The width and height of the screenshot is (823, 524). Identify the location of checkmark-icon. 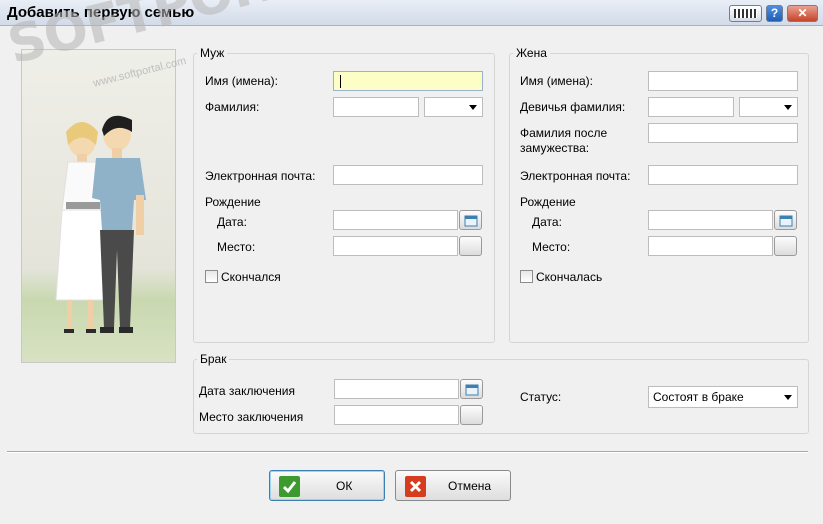
(289, 486).